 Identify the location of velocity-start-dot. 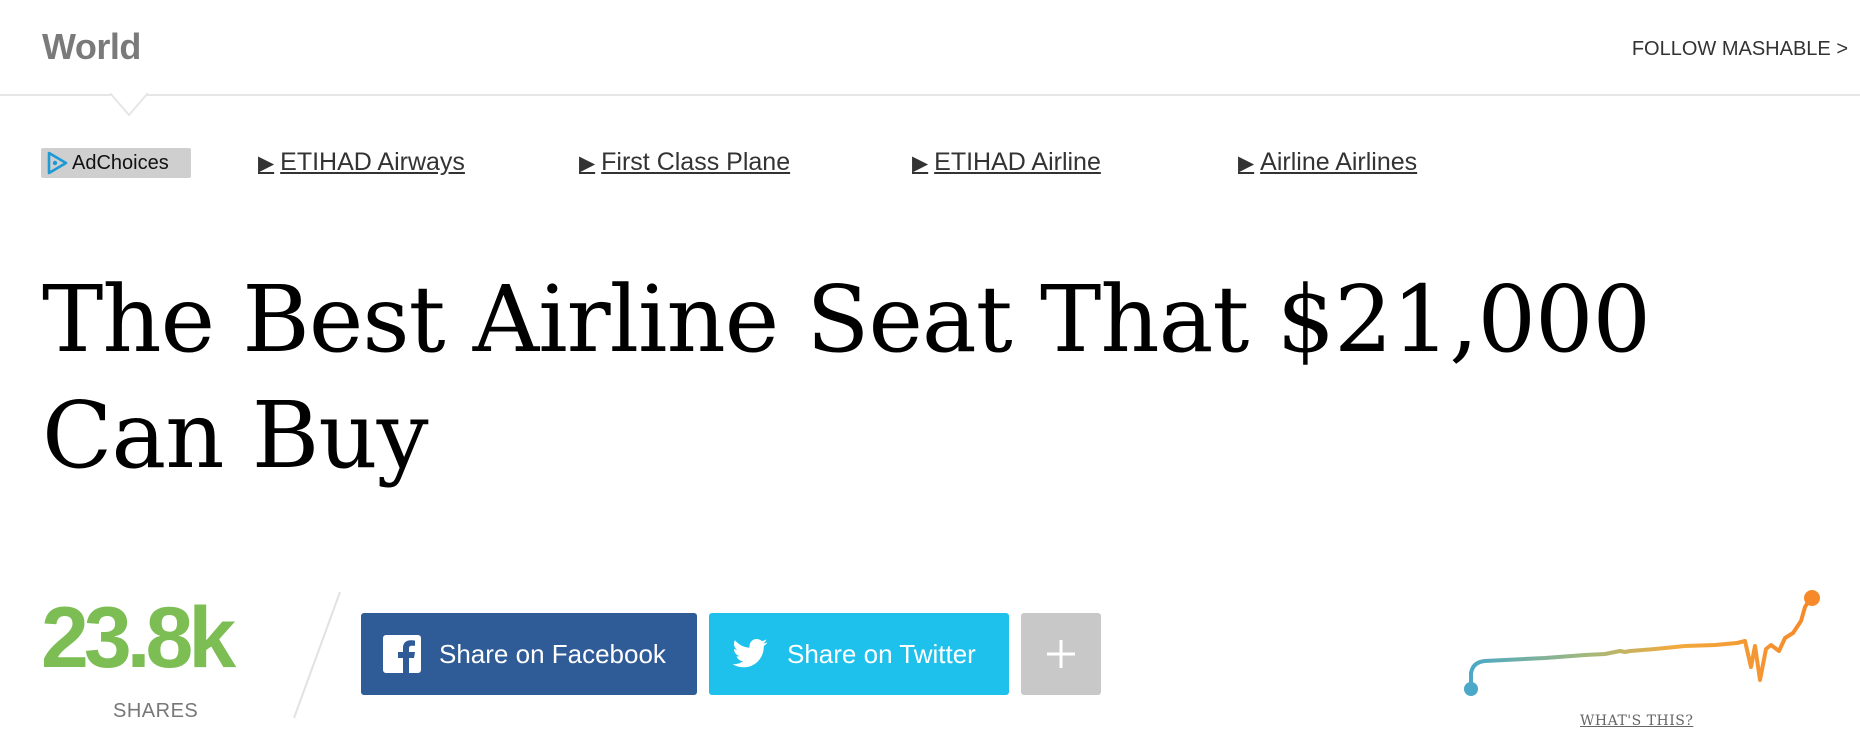
(1471, 689).